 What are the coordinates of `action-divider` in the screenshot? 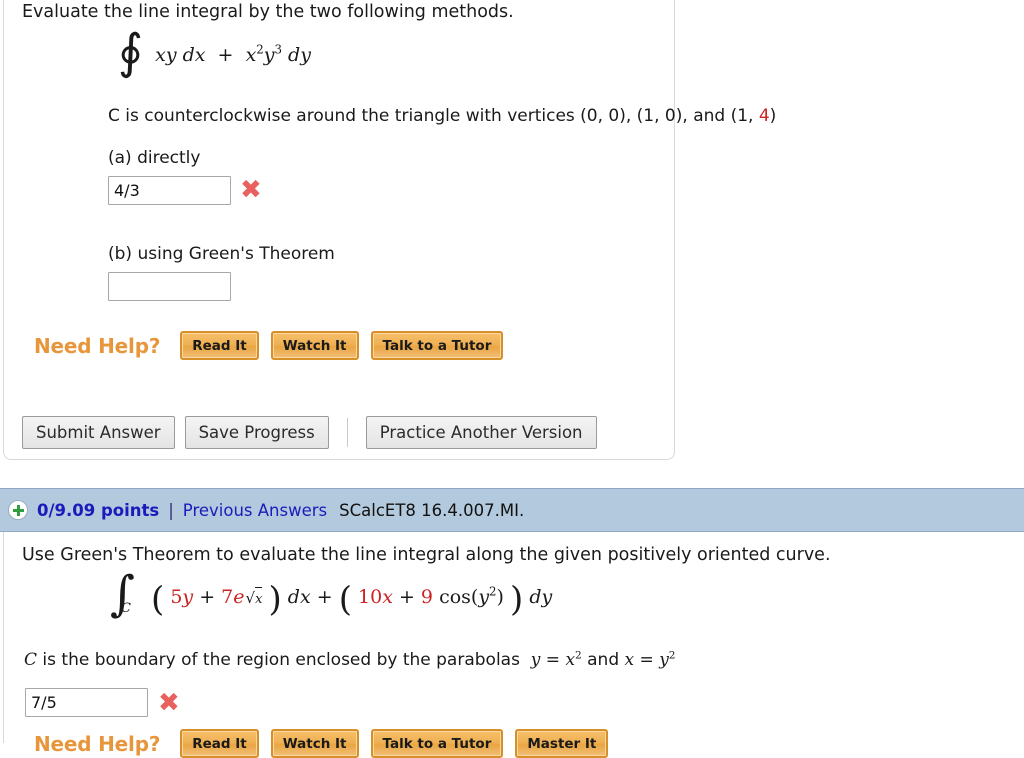 It's located at (347, 432).